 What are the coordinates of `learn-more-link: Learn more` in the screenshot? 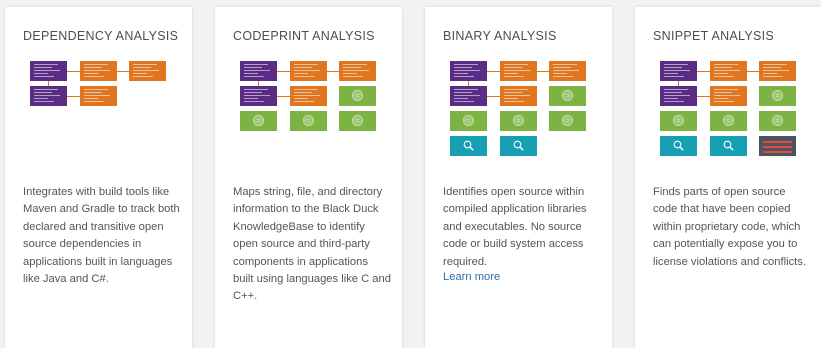 It's located at (471, 277).